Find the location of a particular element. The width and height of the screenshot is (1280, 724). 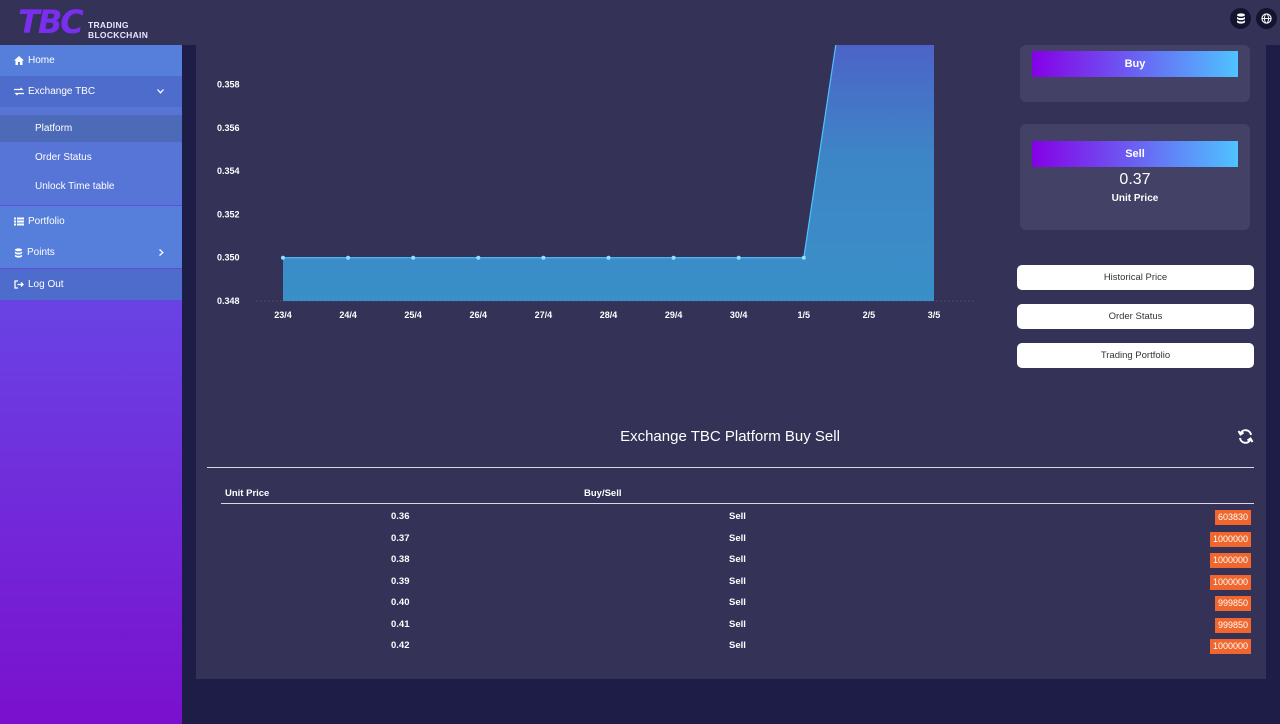

table-row: 0.37 Sell 1000000 is located at coordinates (737, 539).